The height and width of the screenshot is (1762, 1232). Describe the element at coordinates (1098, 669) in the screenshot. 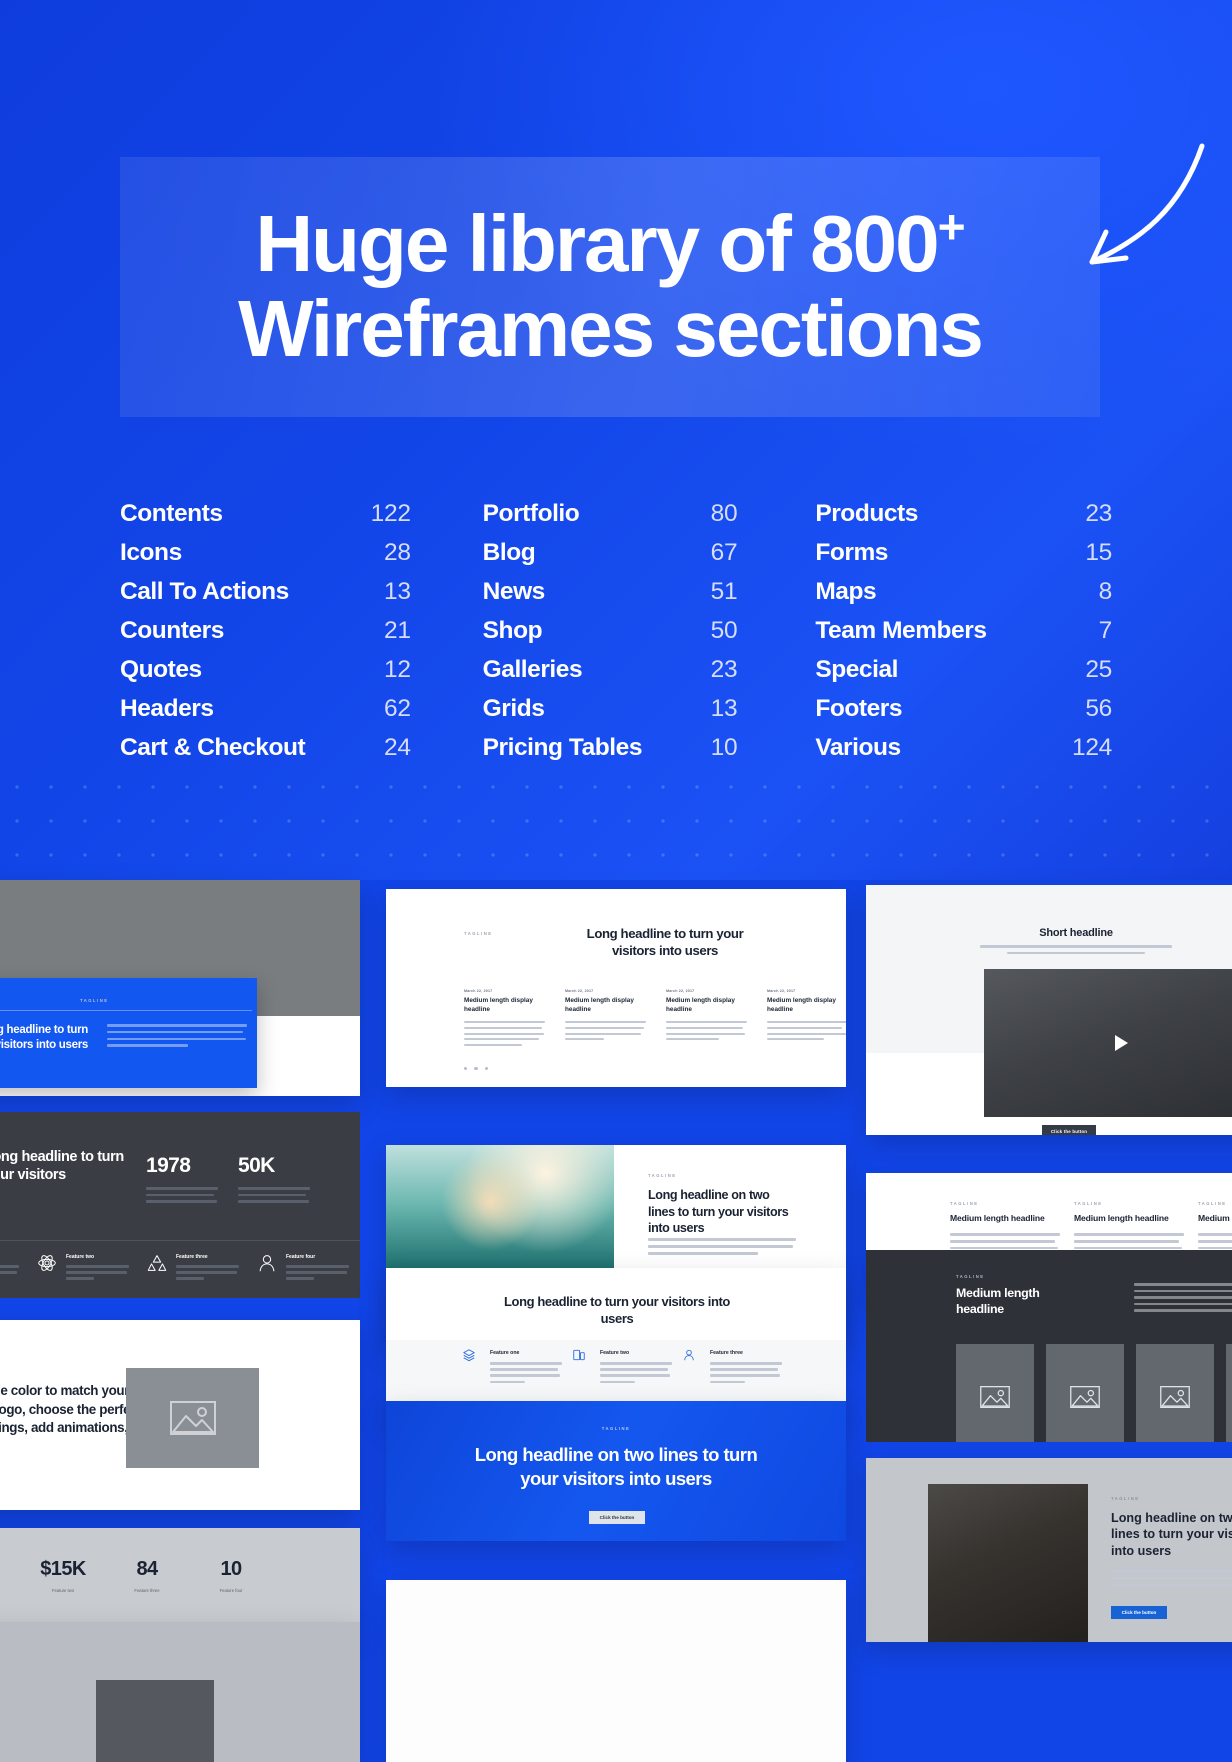

I see `stat-value: 25` at that location.